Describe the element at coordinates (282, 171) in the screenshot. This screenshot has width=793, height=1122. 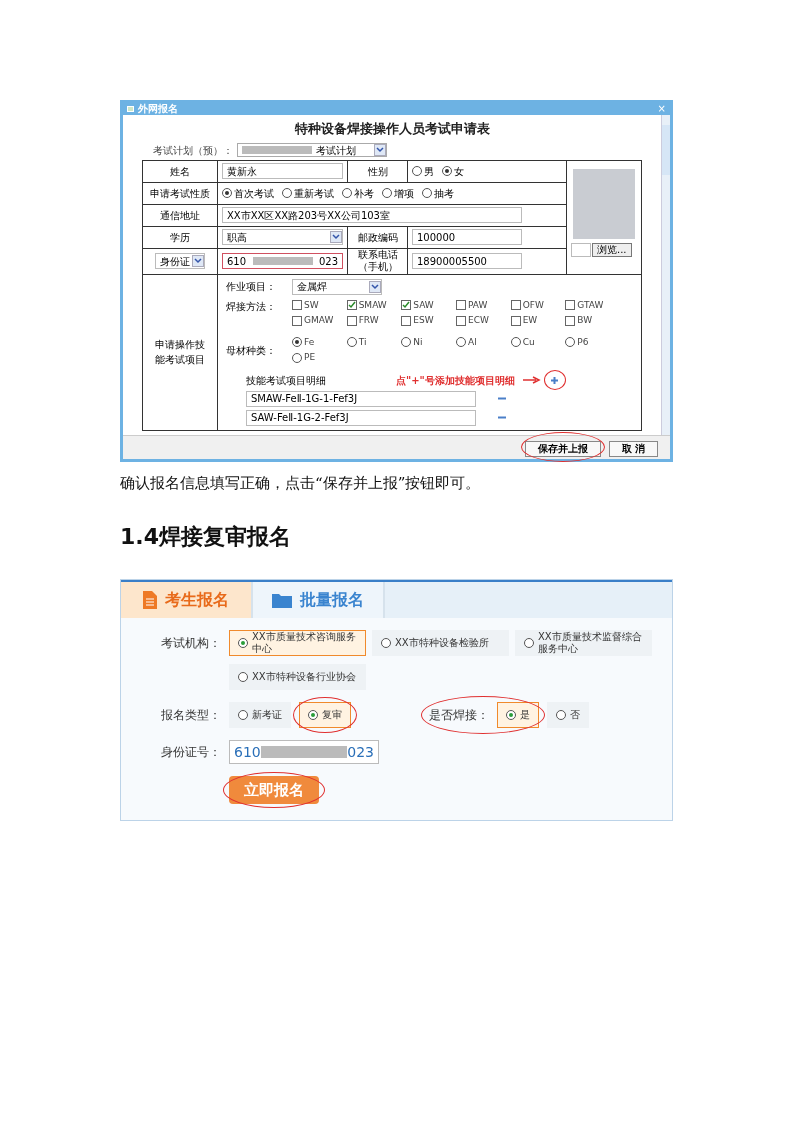
I see `name-field: 黄新永` at that location.